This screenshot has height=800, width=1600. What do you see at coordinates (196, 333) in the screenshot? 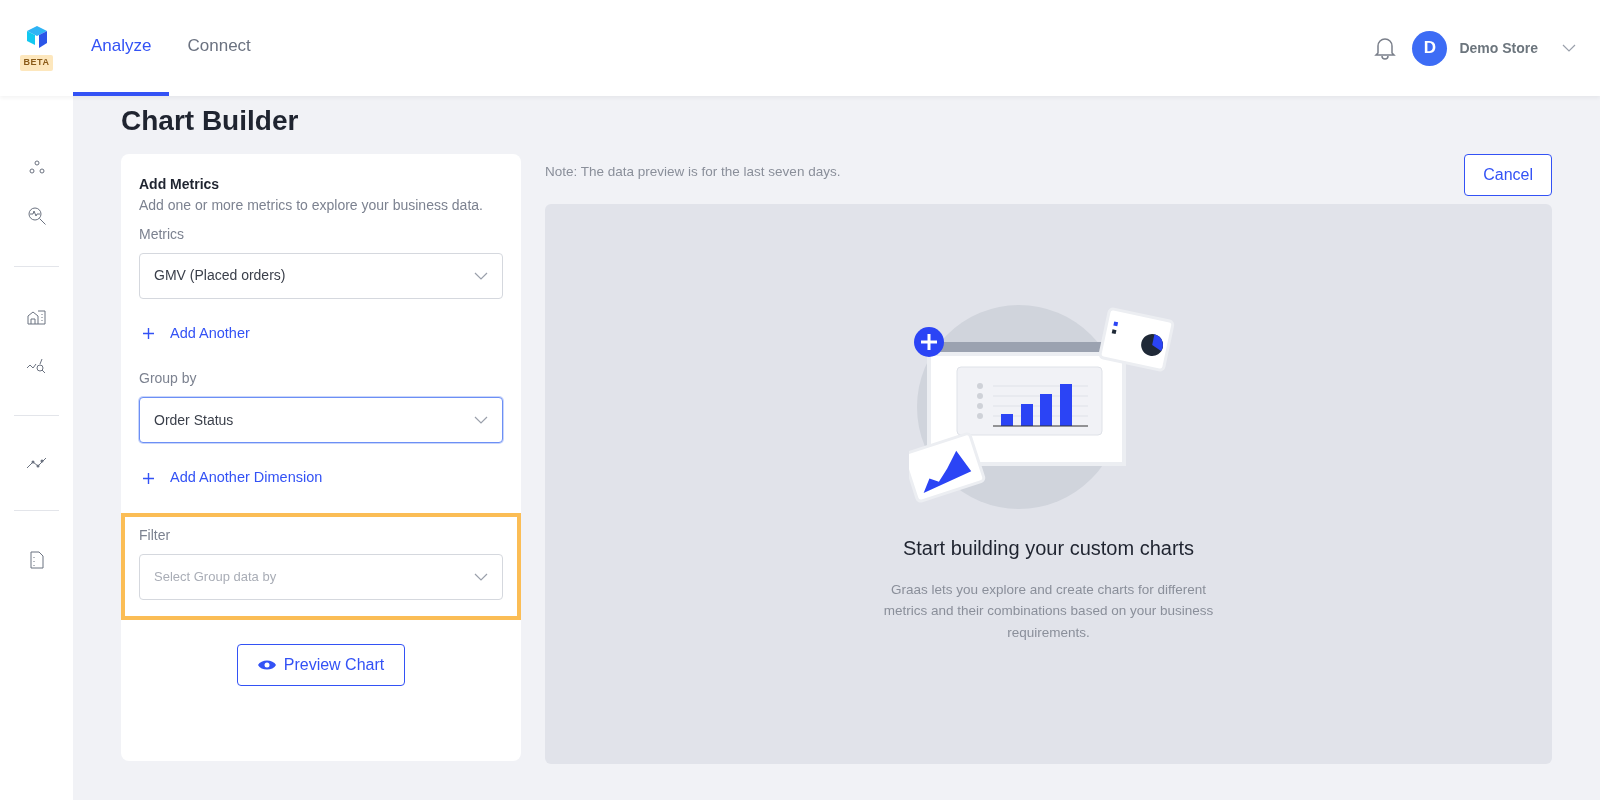
I see `add-link: Add Another` at bounding box center [196, 333].